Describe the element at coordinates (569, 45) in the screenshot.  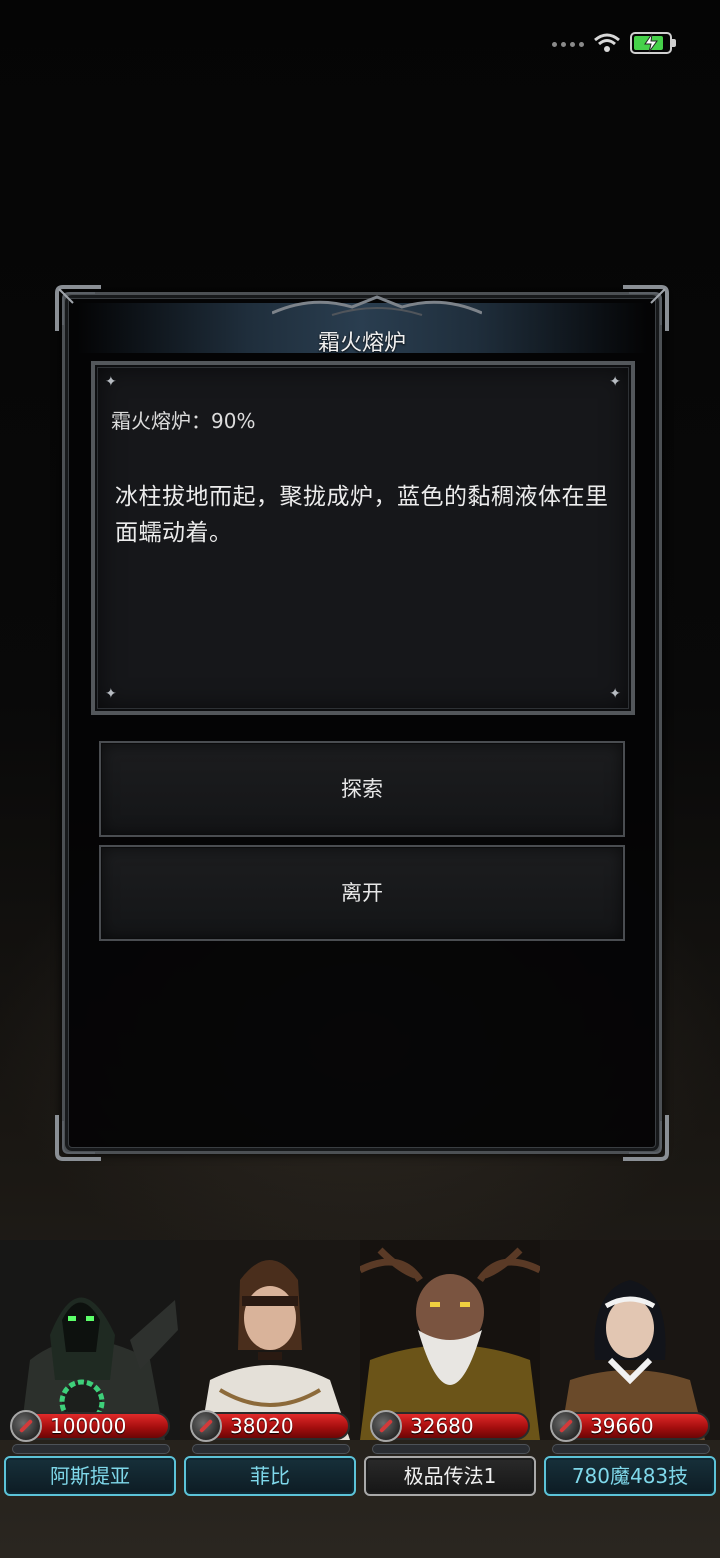
I see `signal-icon` at that location.